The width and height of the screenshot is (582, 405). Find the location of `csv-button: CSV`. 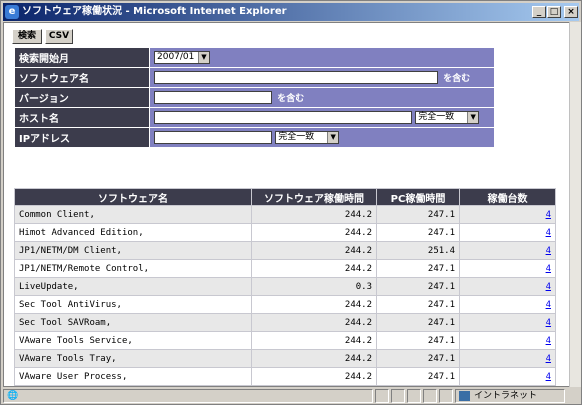

csv-button: CSV is located at coordinates (59, 36).